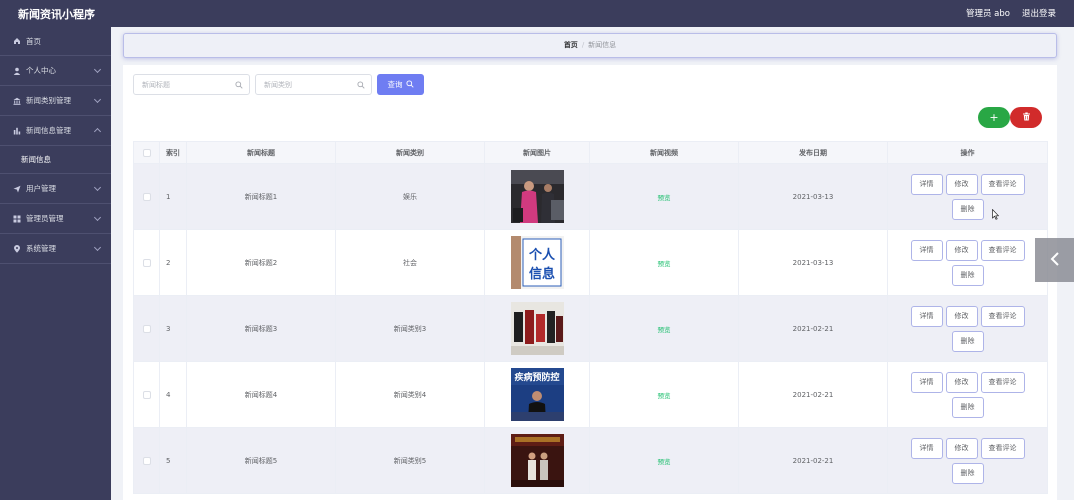 The height and width of the screenshot is (500, 1074). What do you see at coordinates (55, 131) in the screenshot?
I see `sidebar-item-news-info: 新闻信息管理` at bounding box center [55, 131].